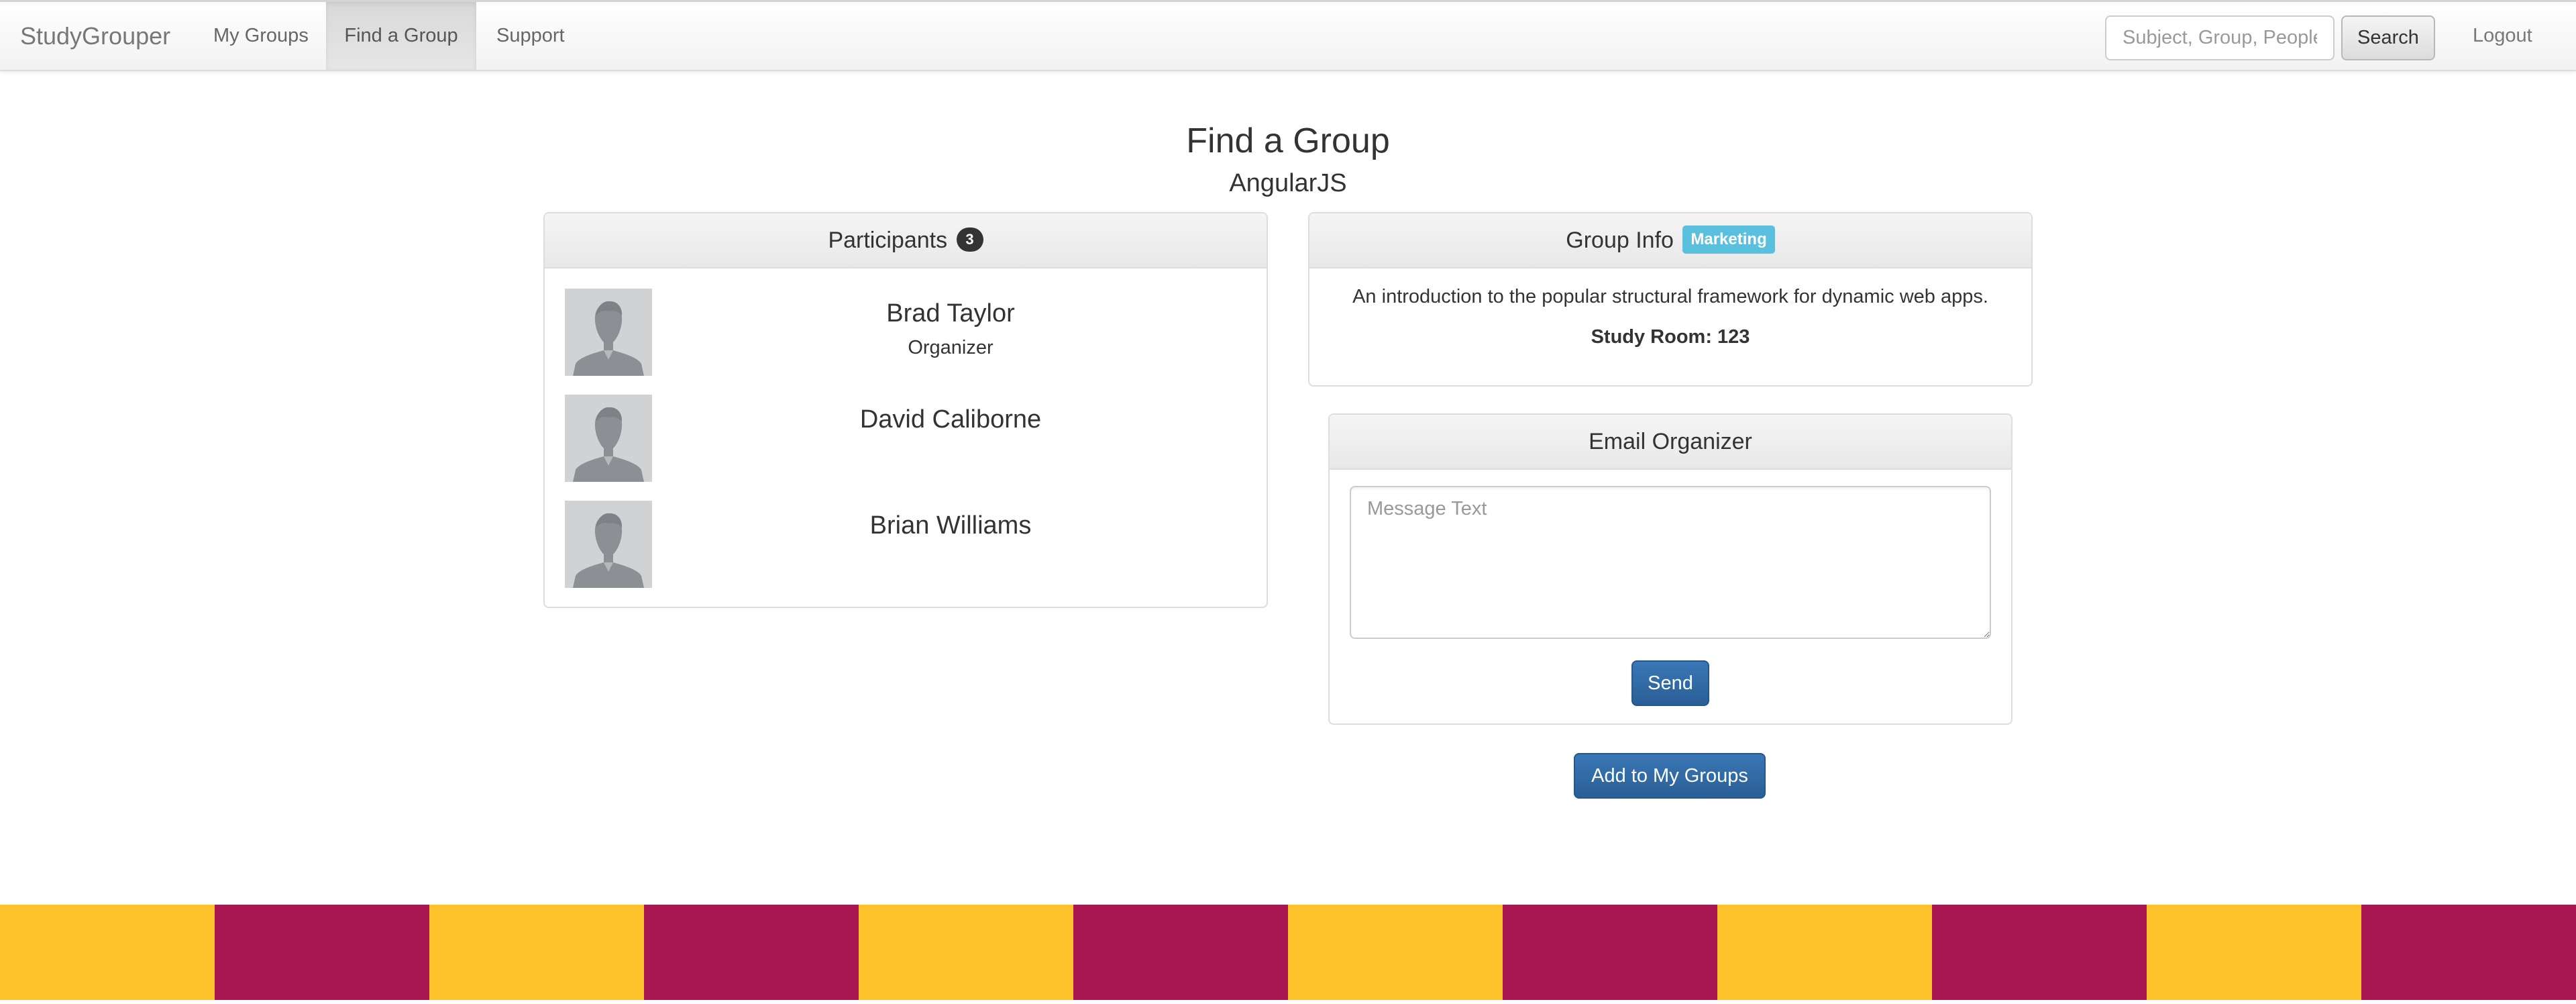  Describe the element at coordinates (1670, 337) in the screenshot. I see `study-room: Study Room: 123` at that location.